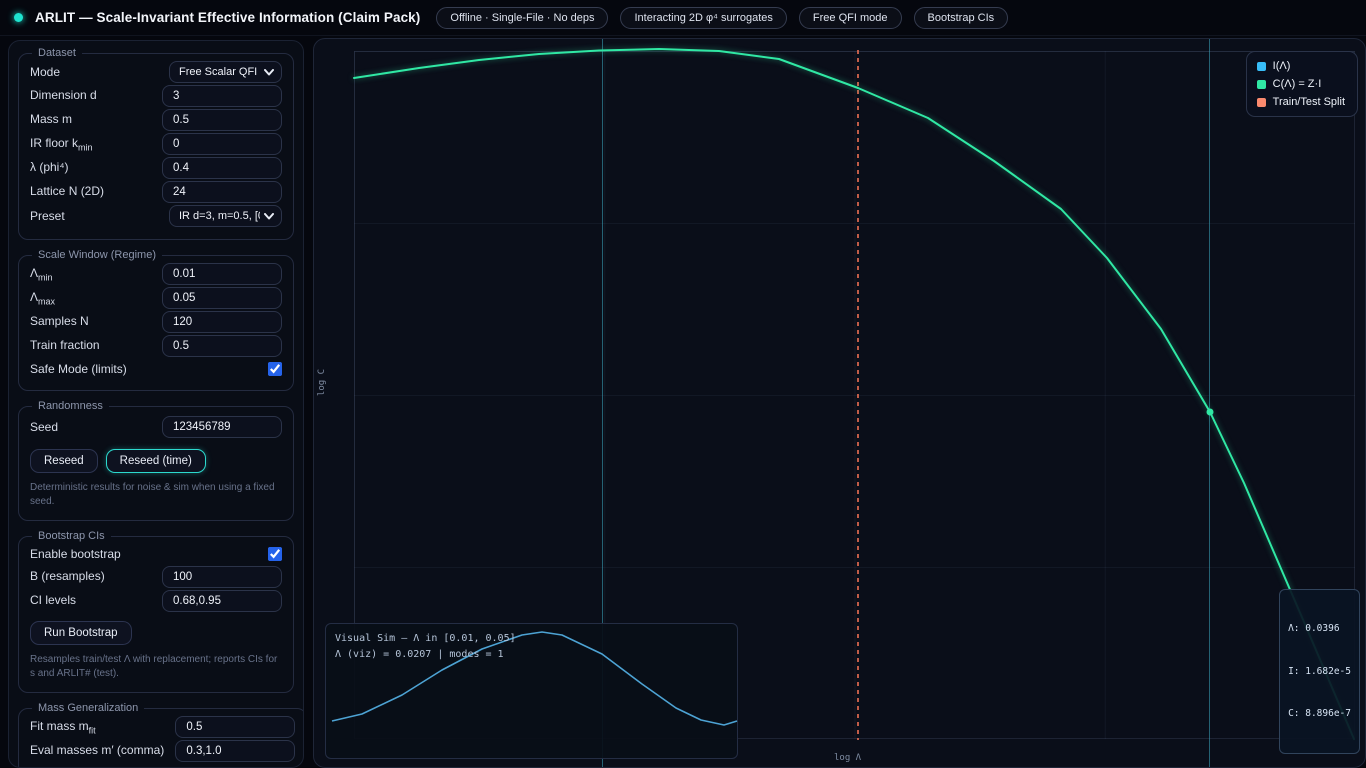 Image resolution: width=1366 pixels, height=768 pixels. What do you see at coordinates (850, 17) in the screenshot?
I see `badge-qfi-mode: Free QFI mode` at bounding box center [850, 17].